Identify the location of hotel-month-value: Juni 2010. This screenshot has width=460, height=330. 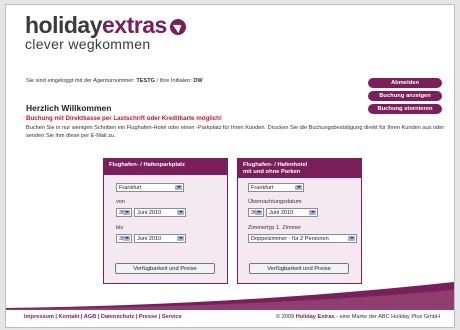
(281, 213).